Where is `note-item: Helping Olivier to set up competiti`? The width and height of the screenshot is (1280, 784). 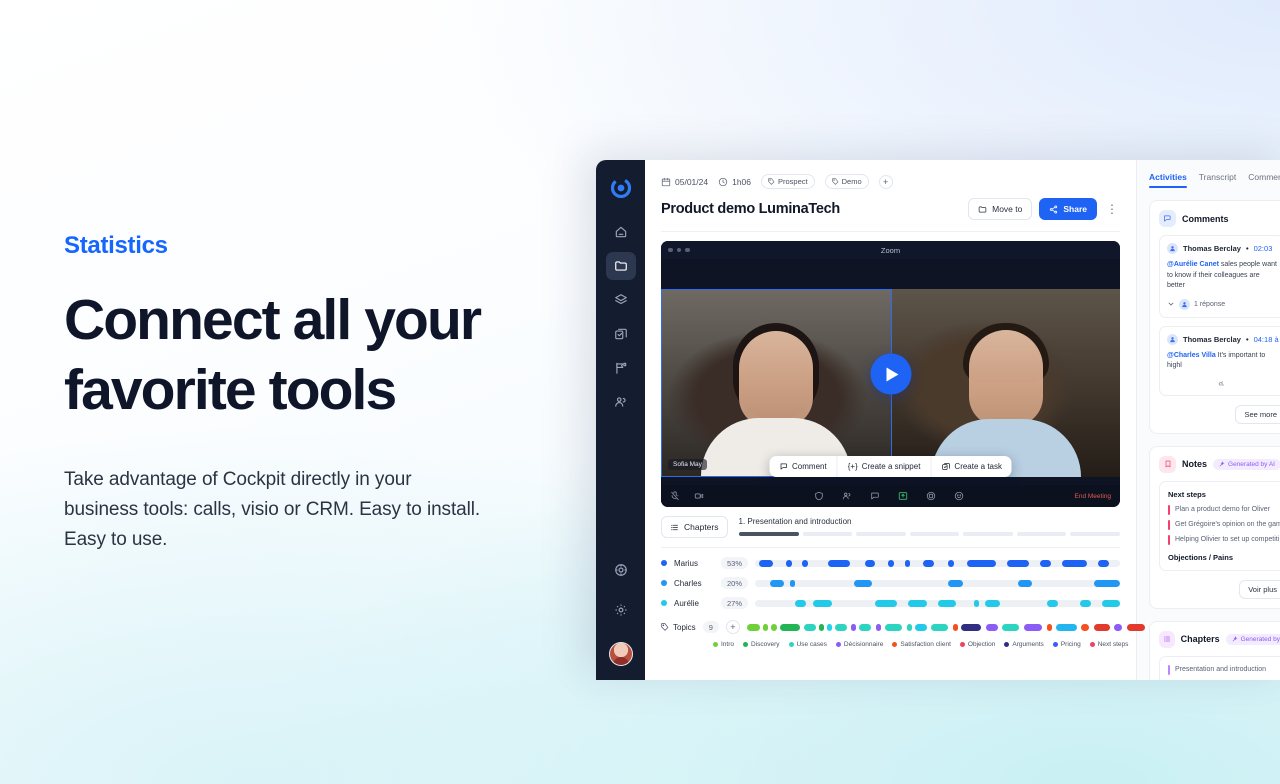 note-item: Helping Olivier to set up competiti is located at coordinates (1223, 539).